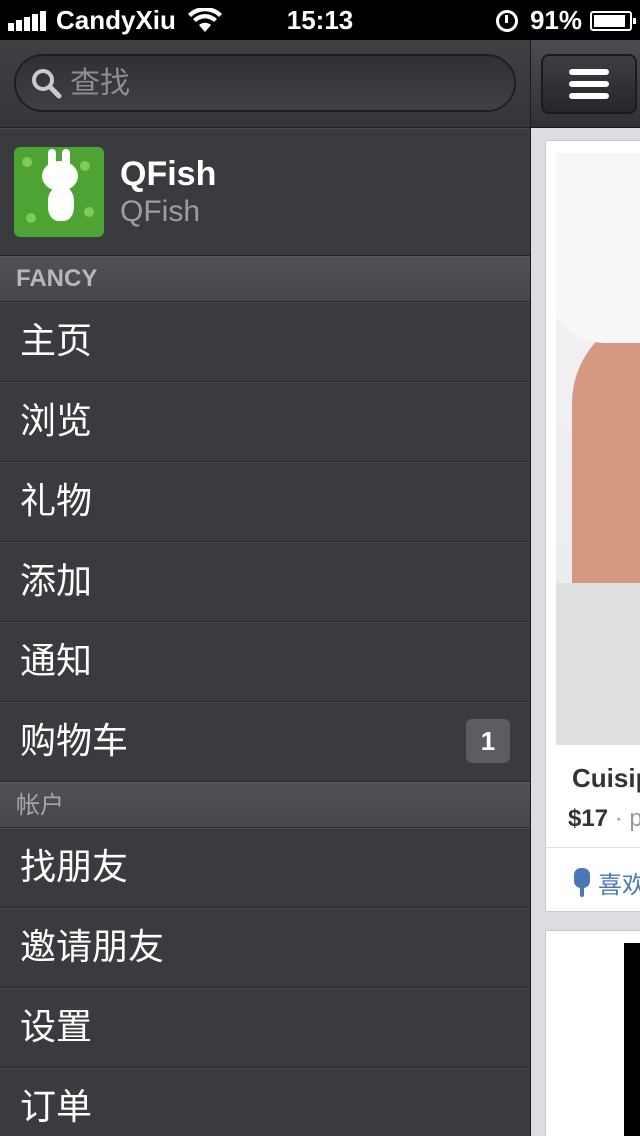 The width and height of the screenshot is (640, 1136). Describe the element at coordinates (265, 805) in the screenshot. I see `section-header-account: 帐户` at that location.